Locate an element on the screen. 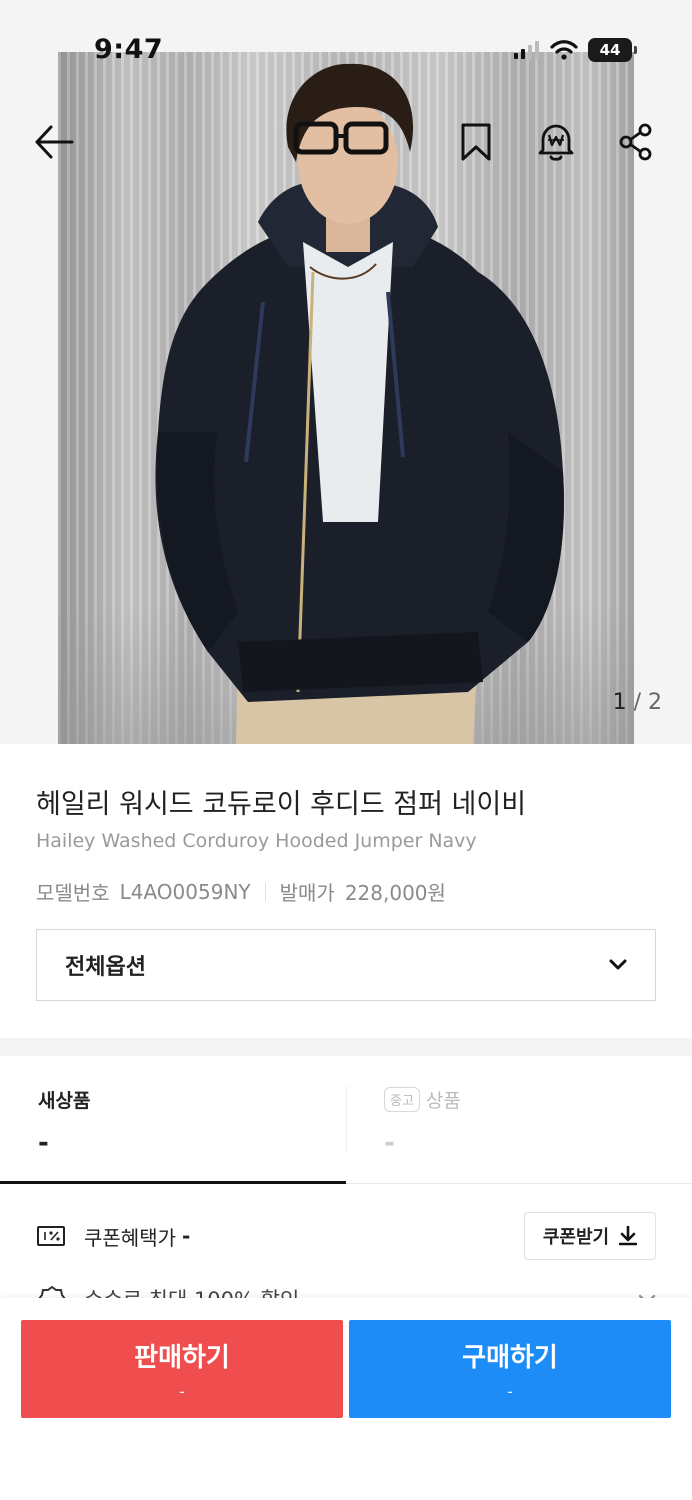 This screenshot has height=1500, width=692. used-badge: 중고 is located at coordinates (402, 1099).